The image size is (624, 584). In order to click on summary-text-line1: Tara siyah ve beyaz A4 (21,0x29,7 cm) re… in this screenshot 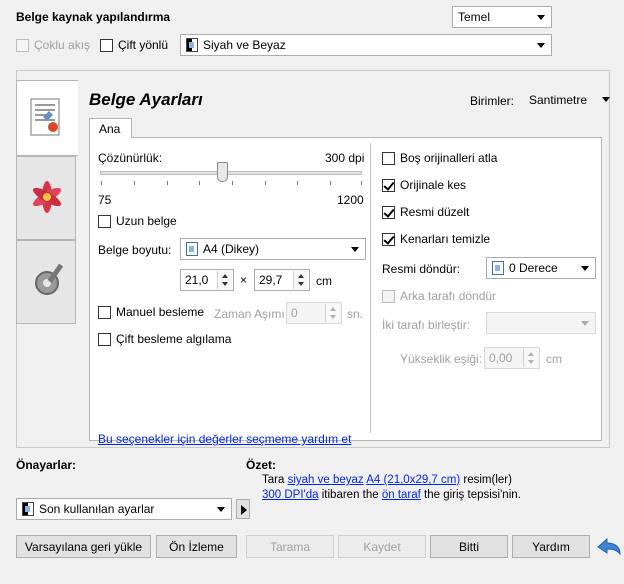, I will do `click(387, 480)`.